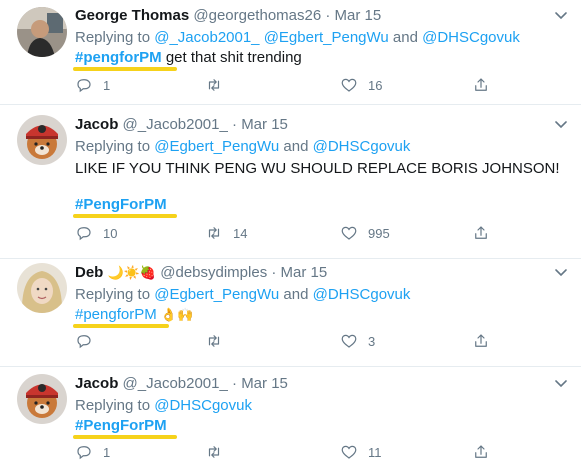  What do you see at coordinates (206, 37) in the screenshot?
I see `mention-link: @_Jacob2001_` at bounding box center [206, 37].